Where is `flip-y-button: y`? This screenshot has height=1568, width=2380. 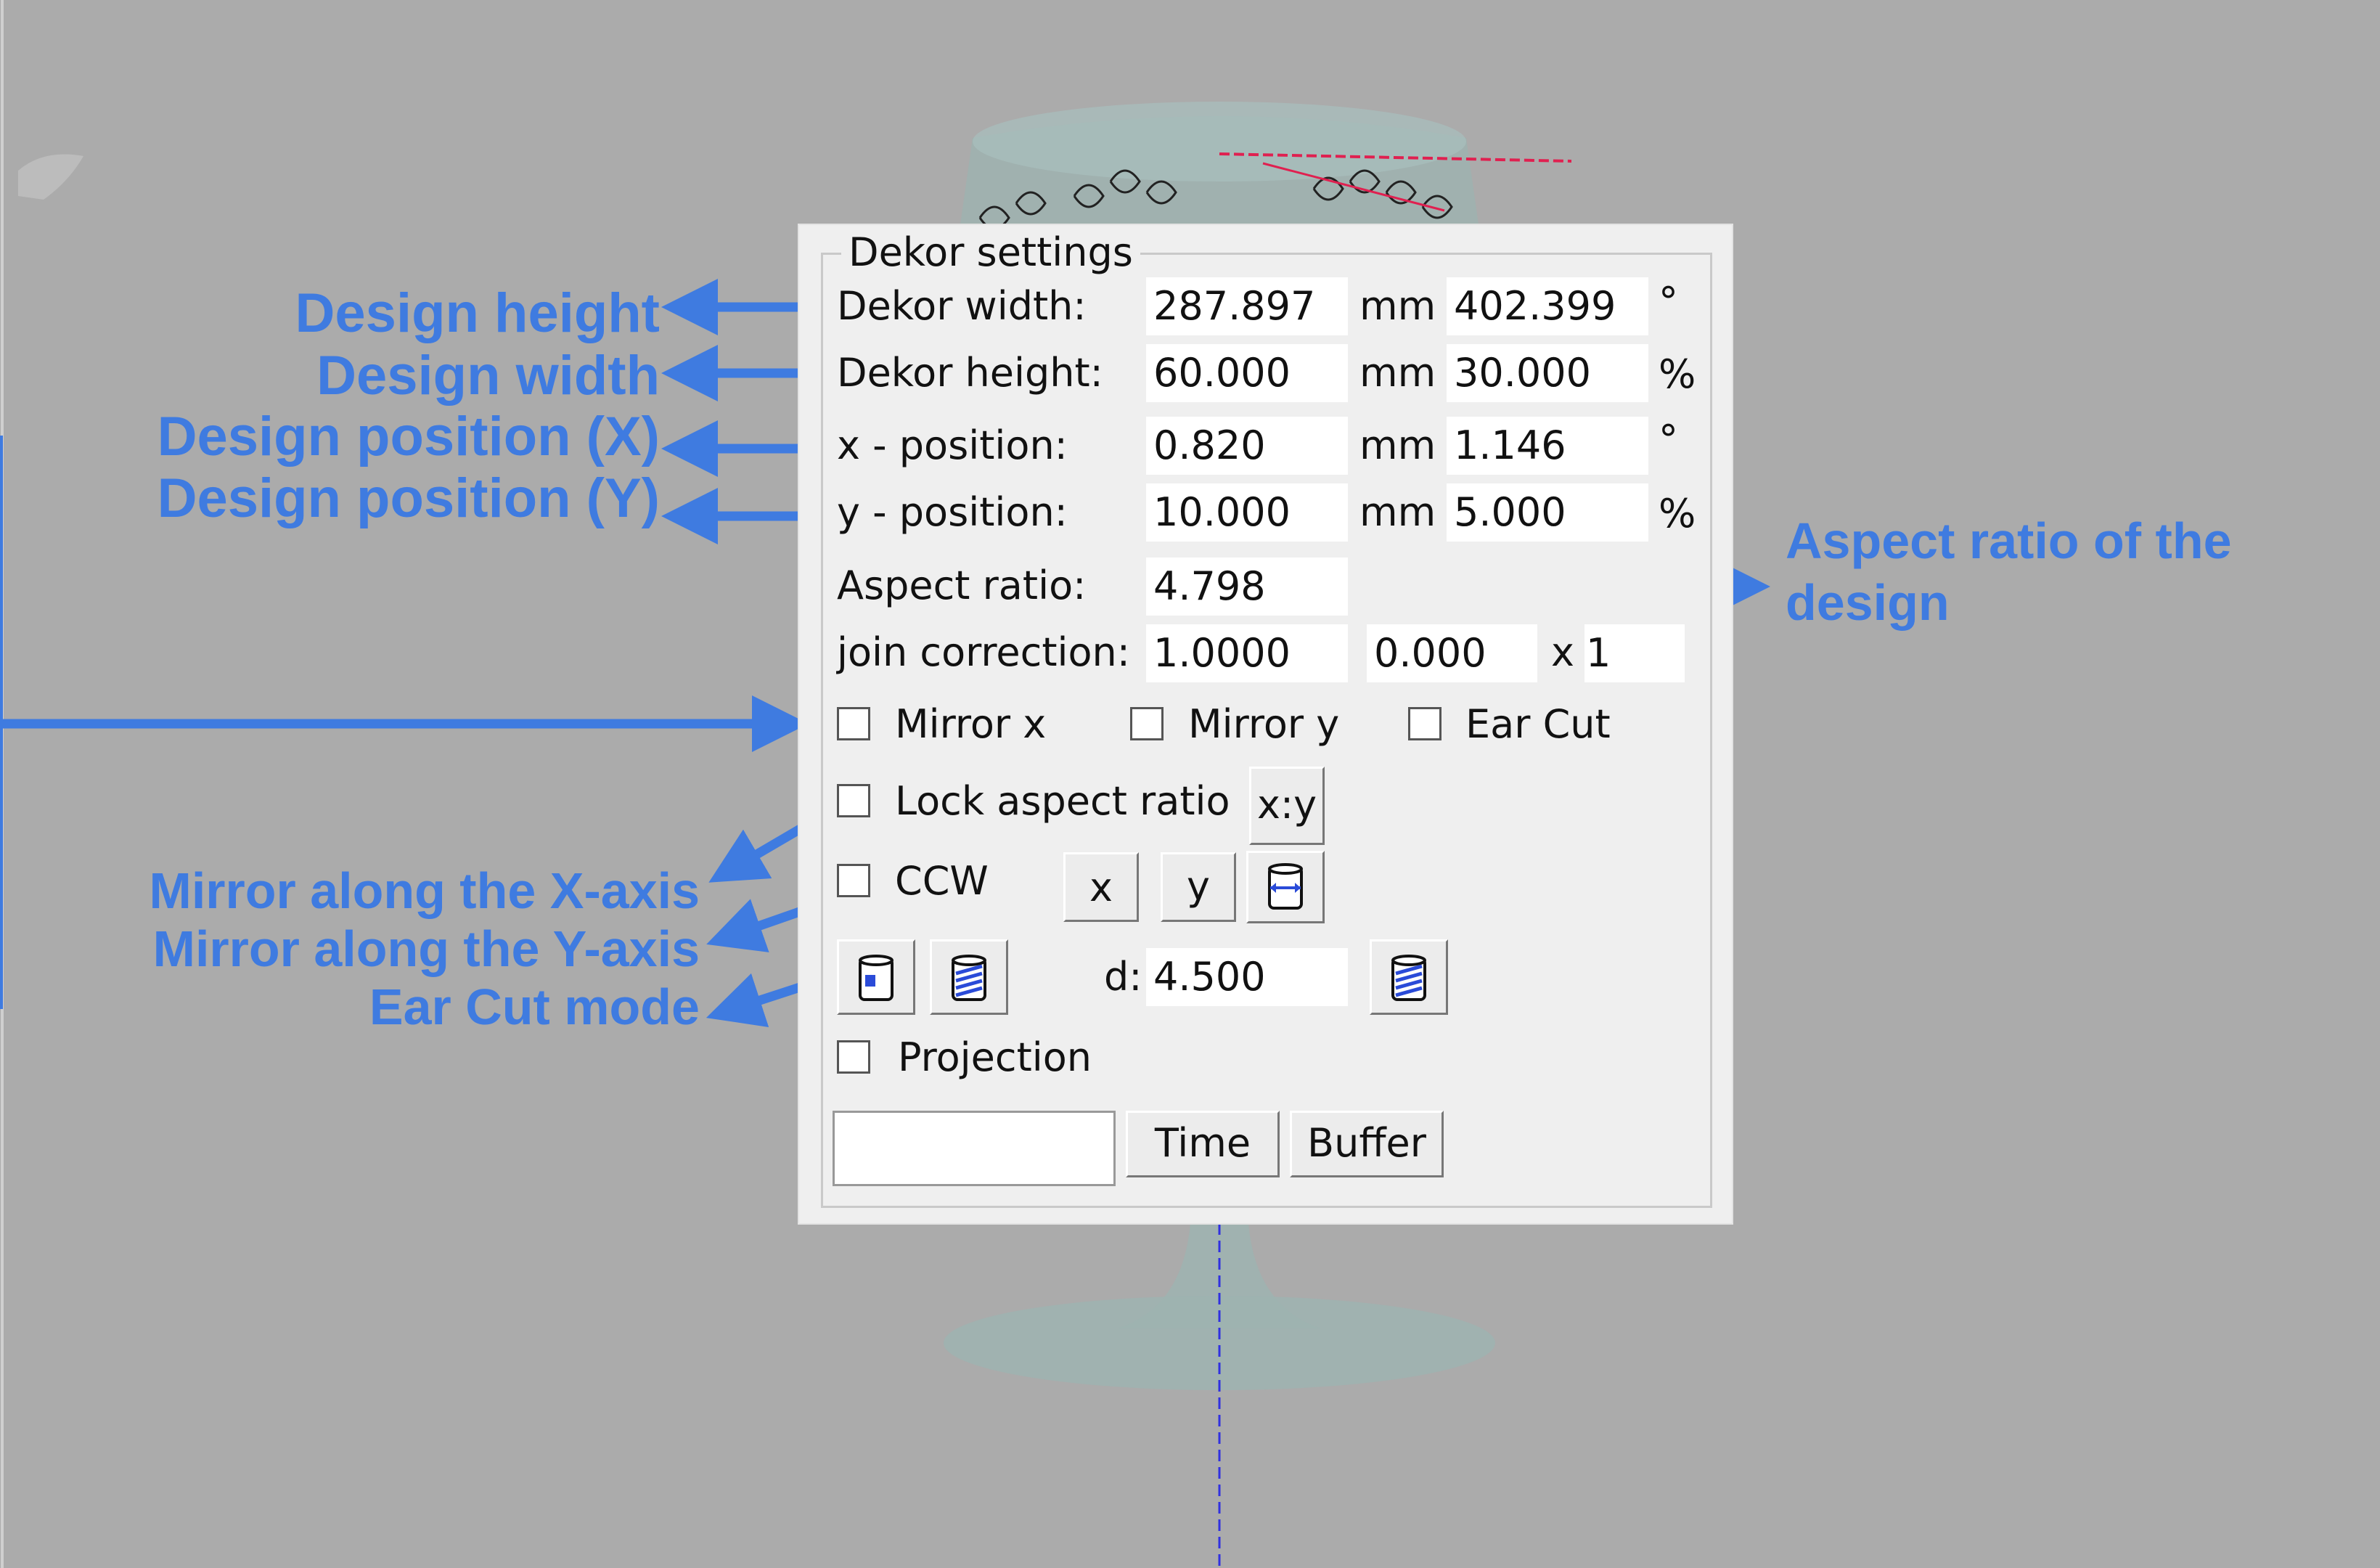
flip-y-button: y is located at coordinates (1198, 887).